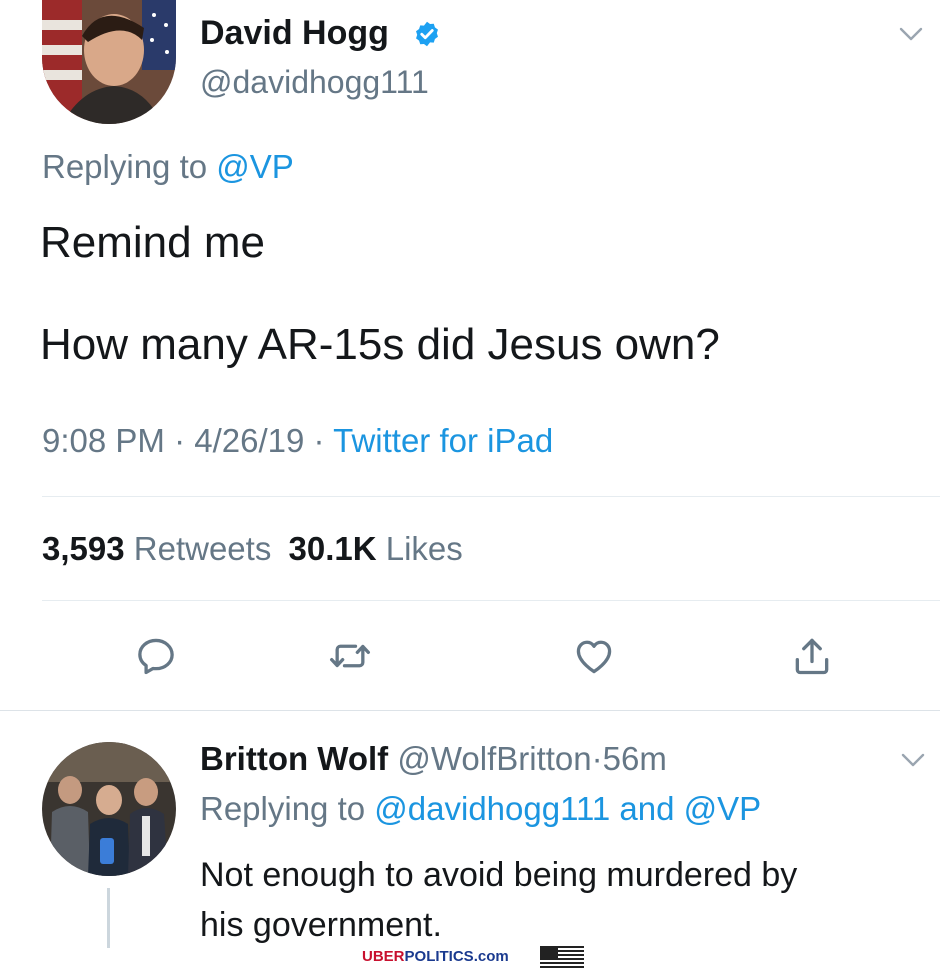 This screenshot has width=940, height=975. Describe the element at coordinates (491, 600) in the screenshot. I see `divider-mid` at that location.